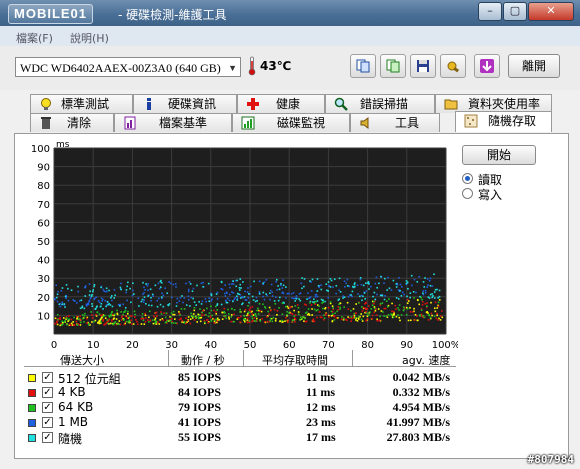 The width and height of the screenshot is (580, 469). Describe the element at coordinates (34, 38) in the screenshot. I see `menu-file: 檔案(F)` at that location.